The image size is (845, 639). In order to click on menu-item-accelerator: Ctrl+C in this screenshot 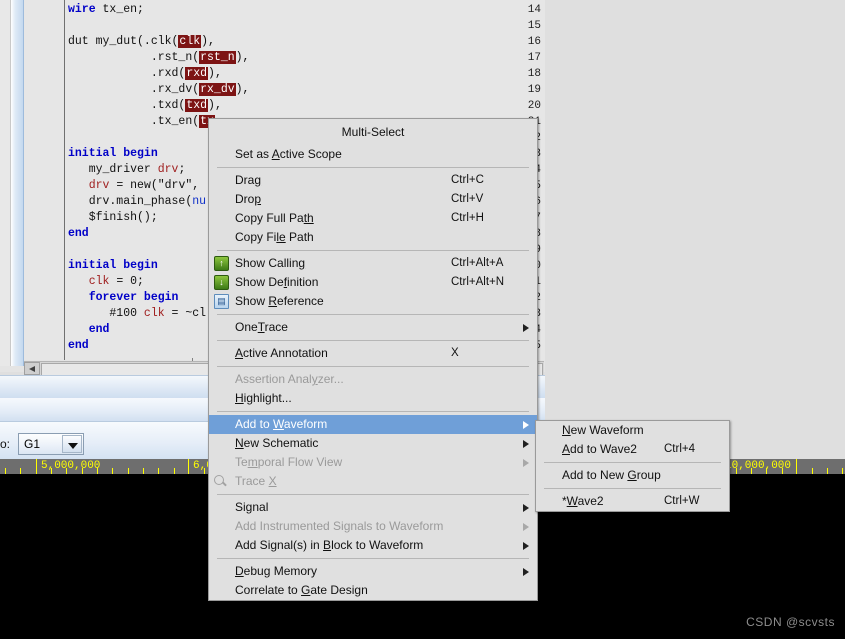, I will do `click(467, 180)`.